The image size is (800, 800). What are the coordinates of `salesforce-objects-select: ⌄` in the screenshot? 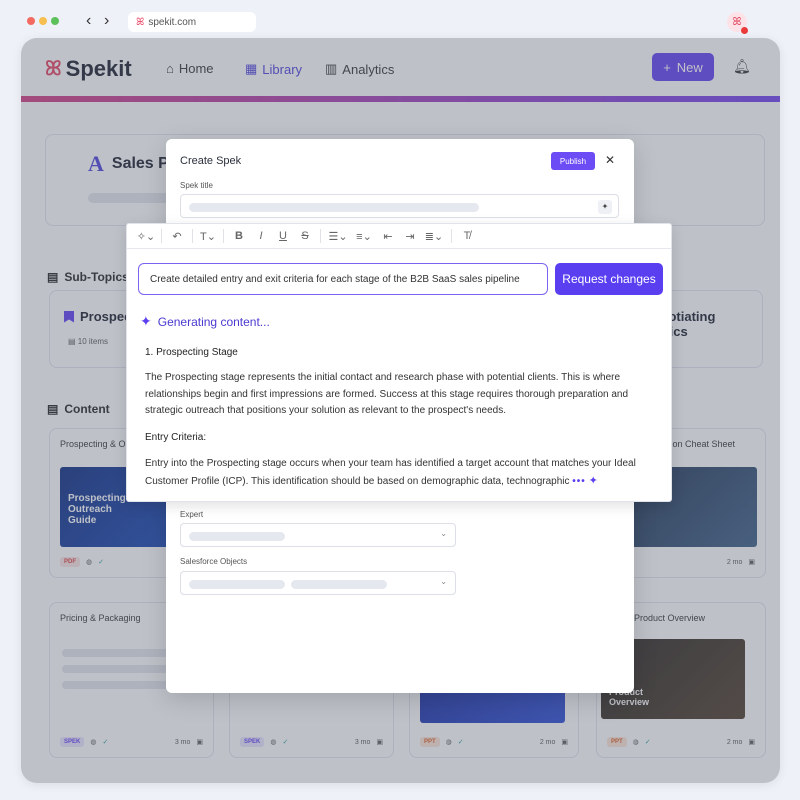 It's located at (318, 583).